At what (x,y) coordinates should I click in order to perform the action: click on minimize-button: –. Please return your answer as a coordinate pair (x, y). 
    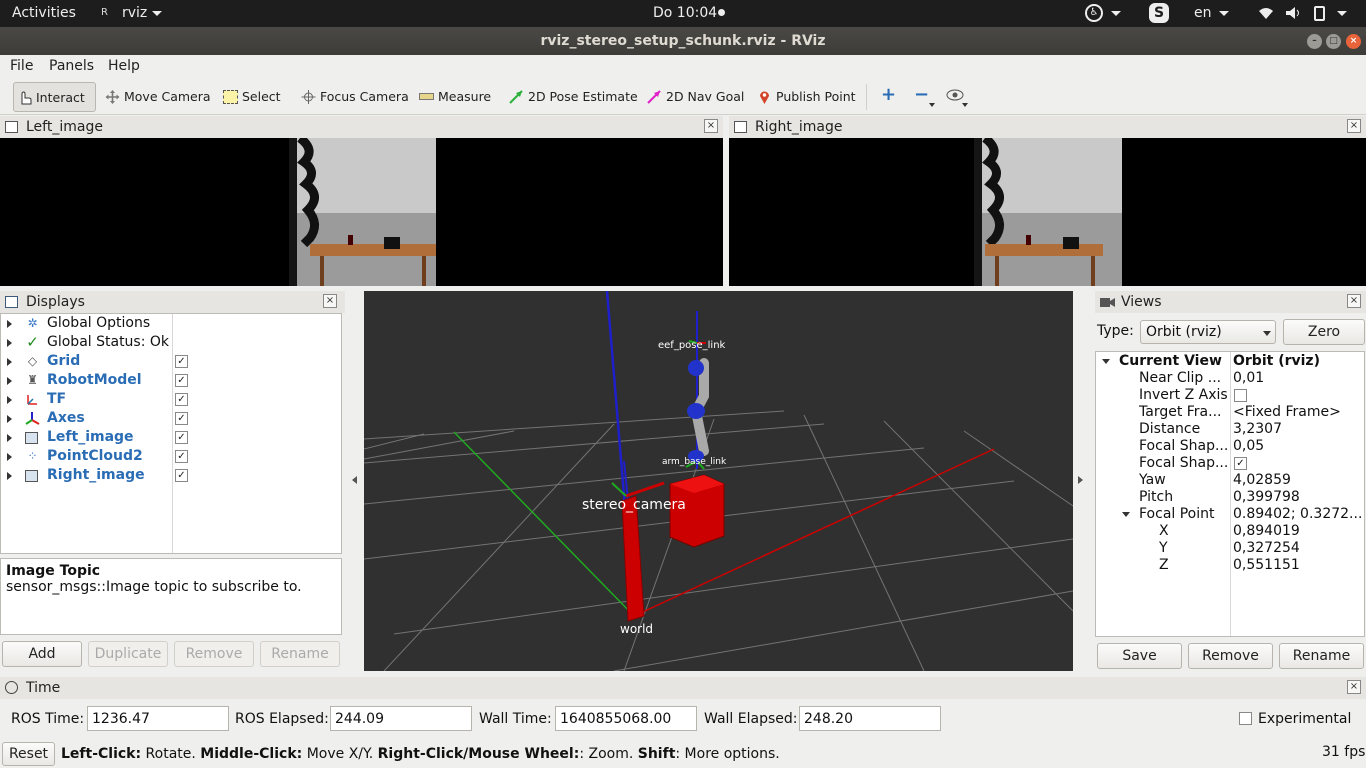
    Looking at the image, I should click on (1314, 41).